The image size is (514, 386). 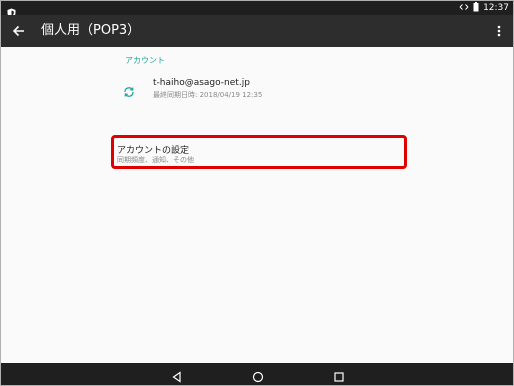 What do you see at coordinates (476, 8) in the screenshot?
I see `battery-icon` at bounding box center [476, 8].